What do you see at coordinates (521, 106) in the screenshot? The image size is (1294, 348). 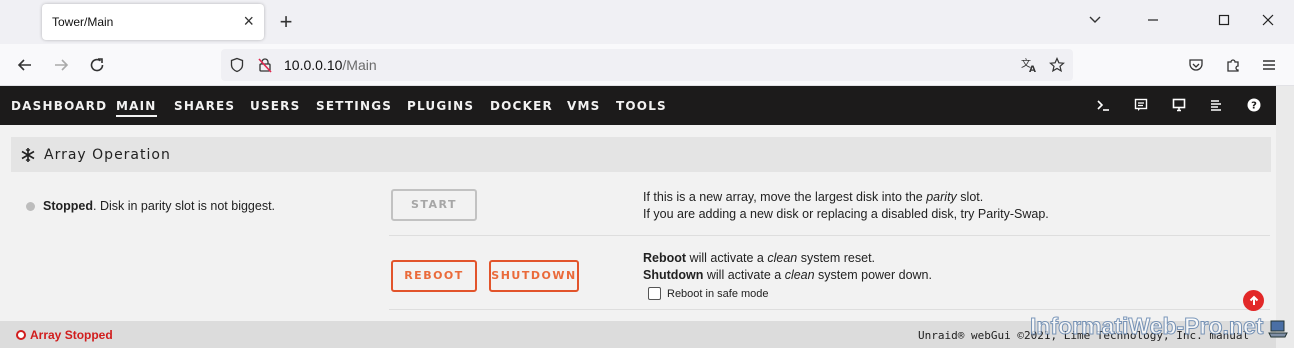 I see `menu-docker: DOCKER` at bounding box center [521, 106].